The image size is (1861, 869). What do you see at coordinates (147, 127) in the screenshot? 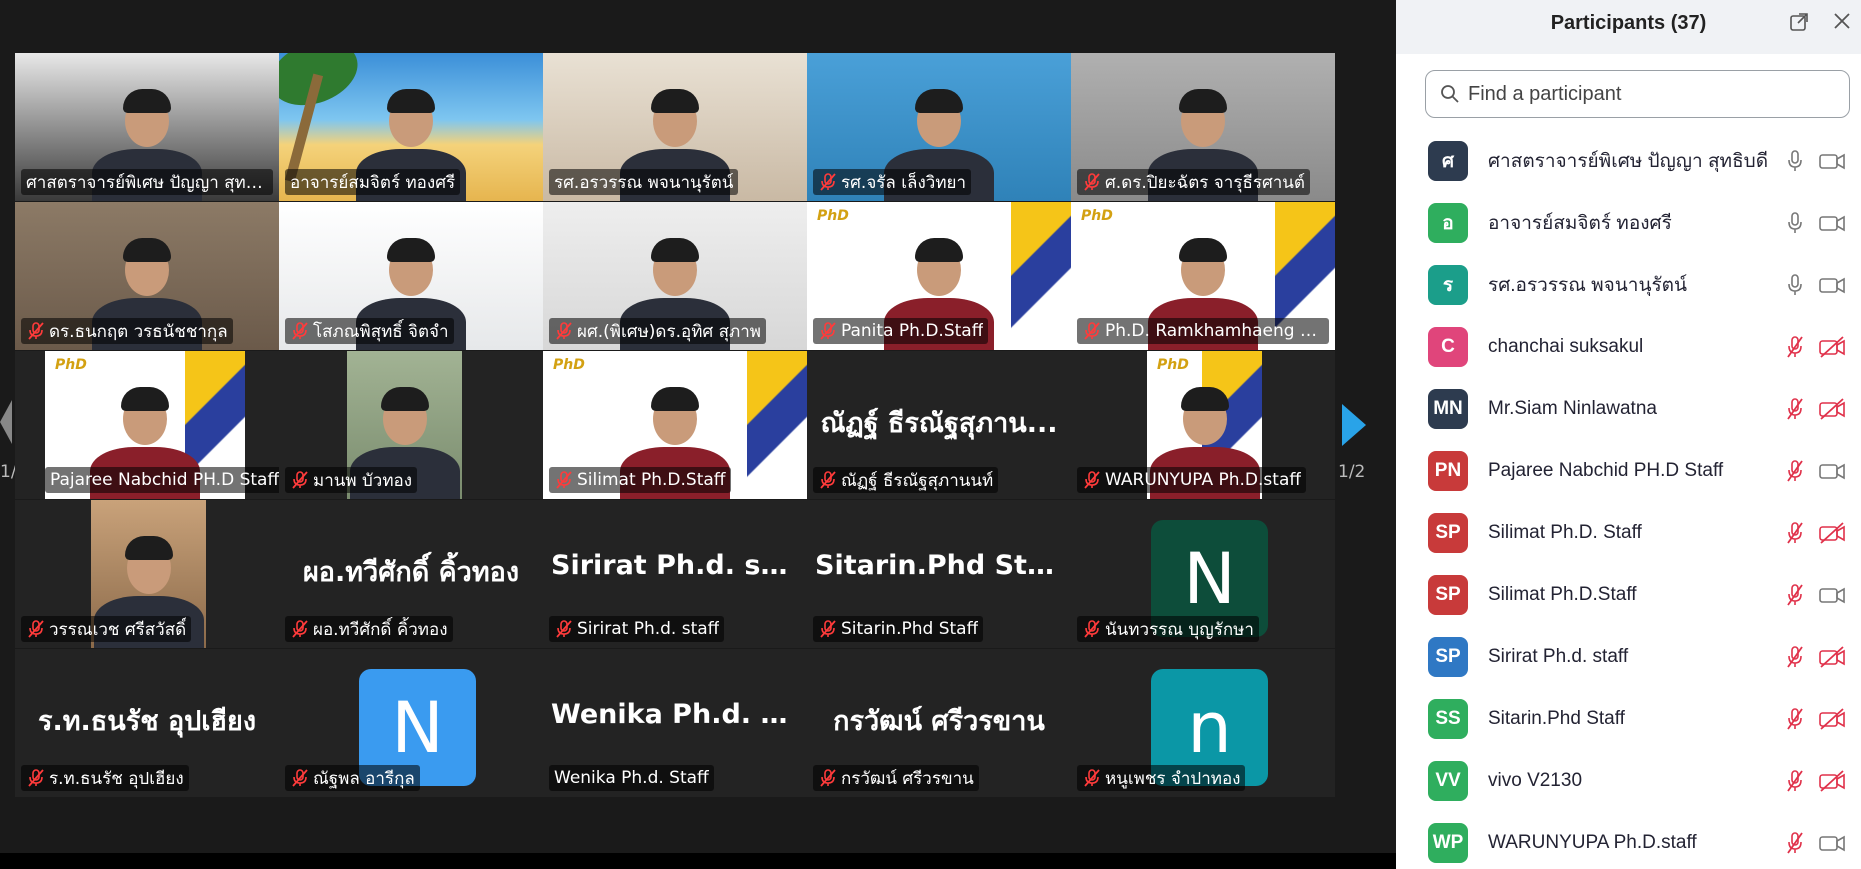
I see `participant-tile: ศาสตราจารย์พิเศษ ปัญญา สุทธิบดี` at bounding box center [147, 127].